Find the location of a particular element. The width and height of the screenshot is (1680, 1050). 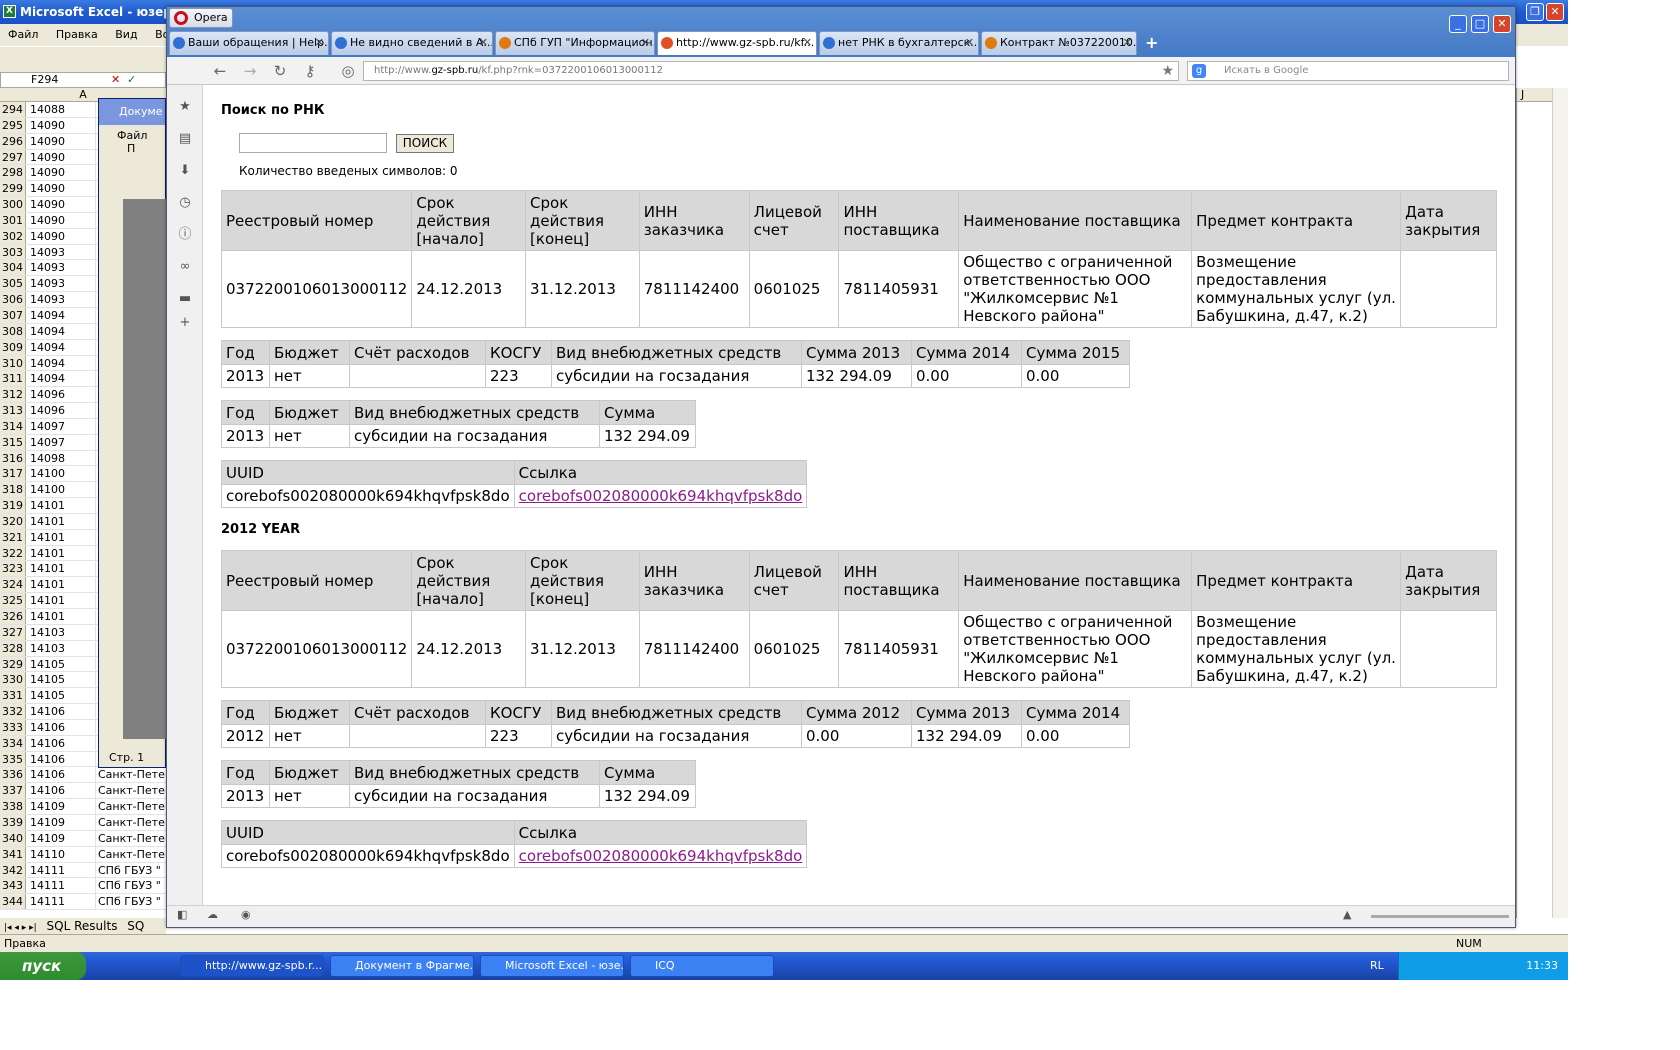

start-button: пуск is located at coordinates (43, 966).